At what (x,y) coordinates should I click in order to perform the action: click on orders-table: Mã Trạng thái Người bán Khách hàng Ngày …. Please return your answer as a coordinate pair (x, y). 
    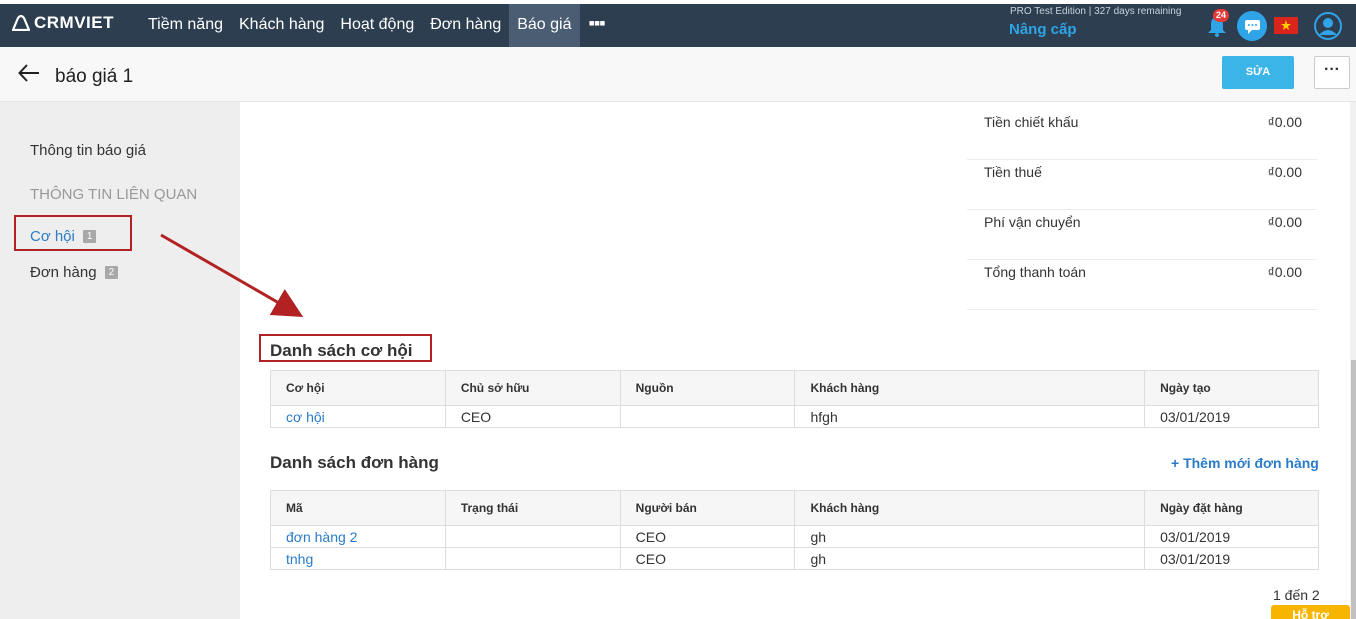
    Looking at the image, I should click on (794, 530).